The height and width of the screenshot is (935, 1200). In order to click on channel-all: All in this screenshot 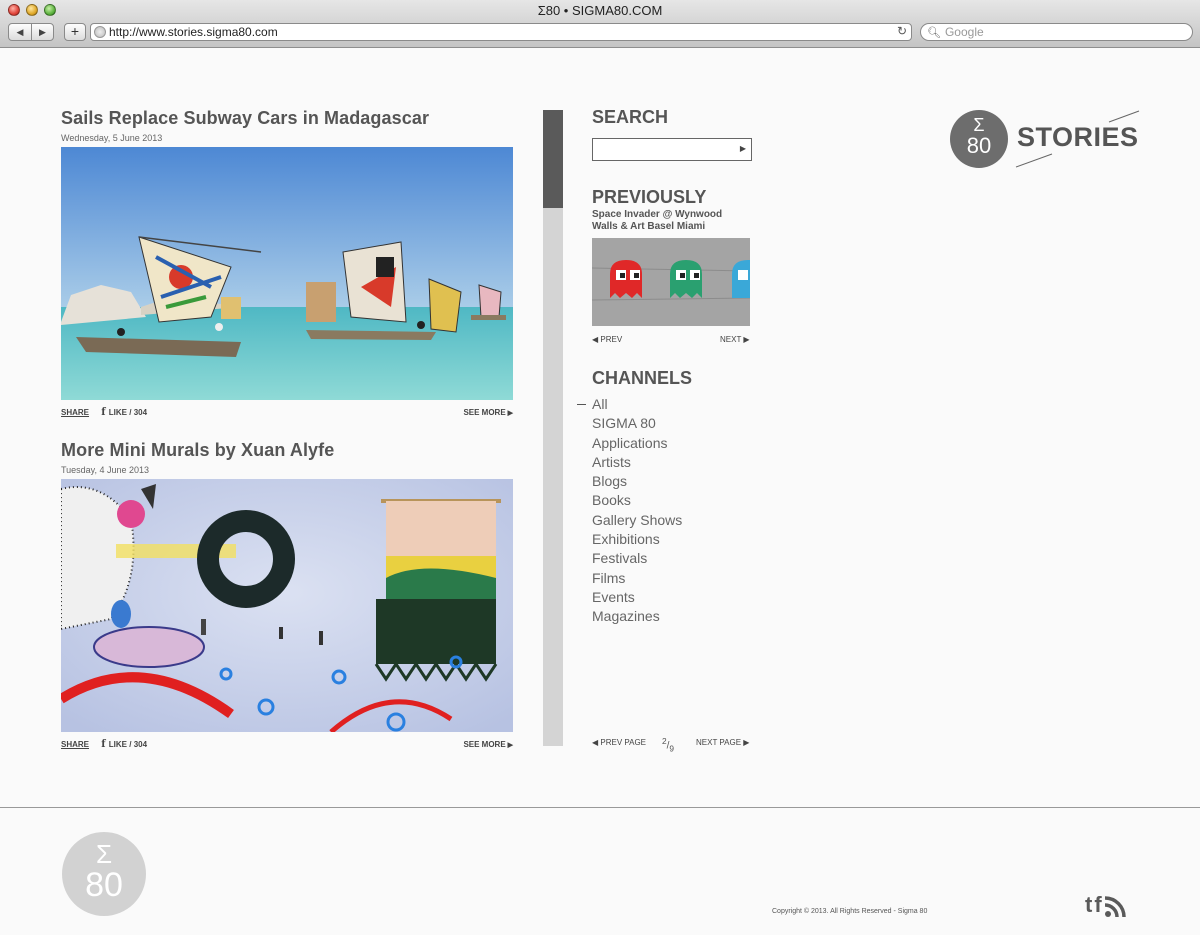, I will do `click(669, 404)`.